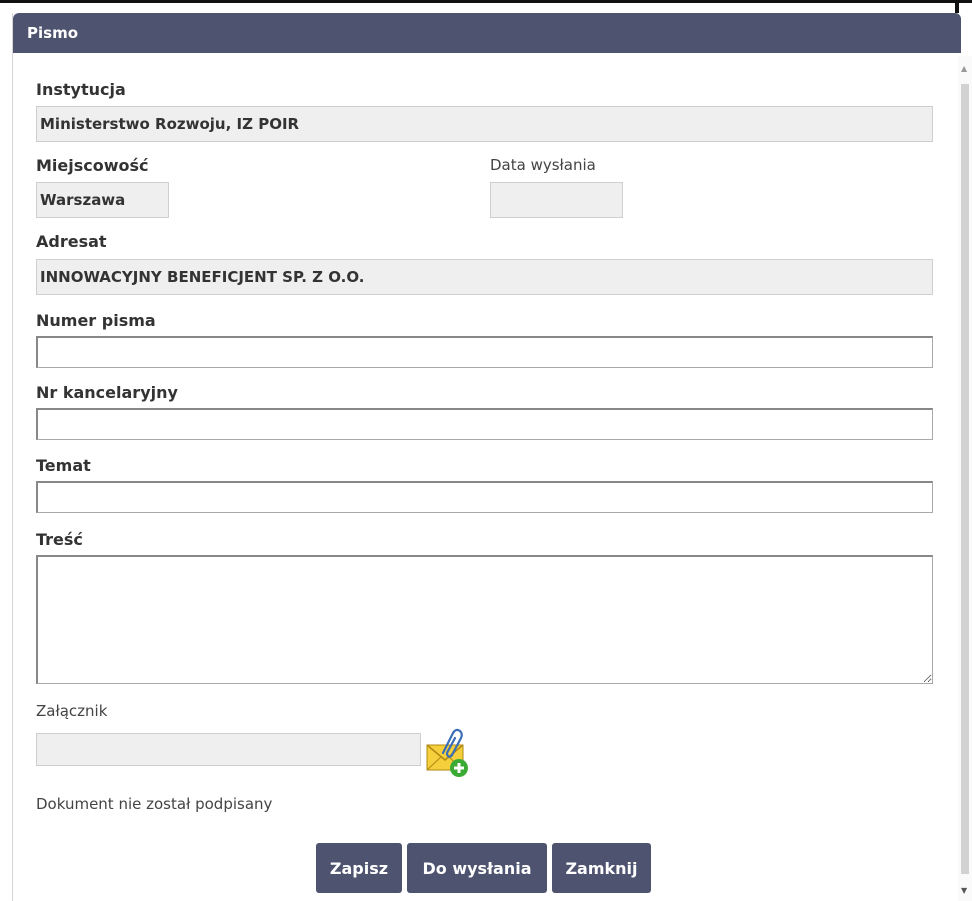  I want to click on scroll-down-arrow-icon: ▼, so click(964, 890).